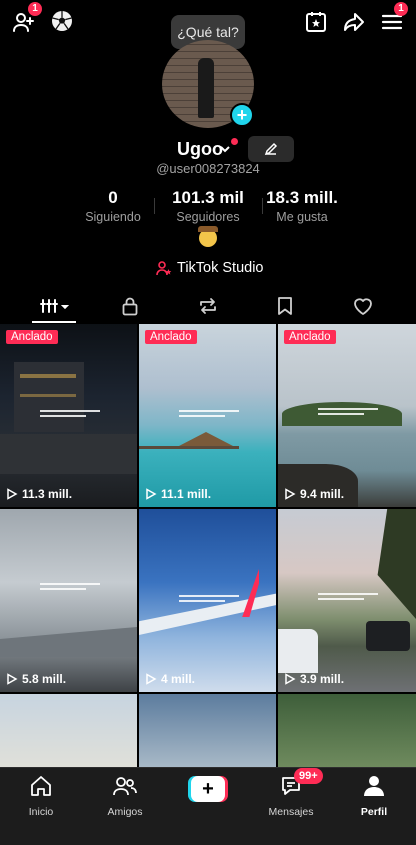 This screenshot has width=416, height=845. Describe the element at coordinates (401, 9) in the screenshot. I see `menu-badge: 1` at that location.